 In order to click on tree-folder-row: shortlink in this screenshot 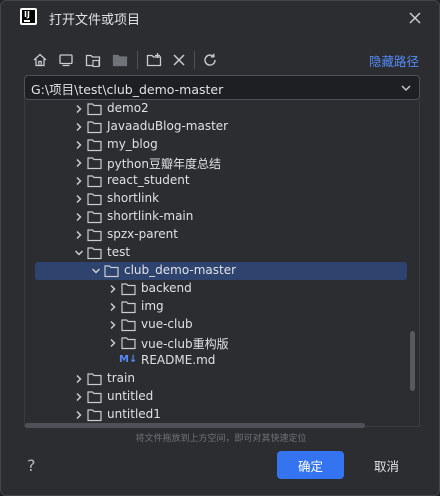, I will do `click(222, 199)`.